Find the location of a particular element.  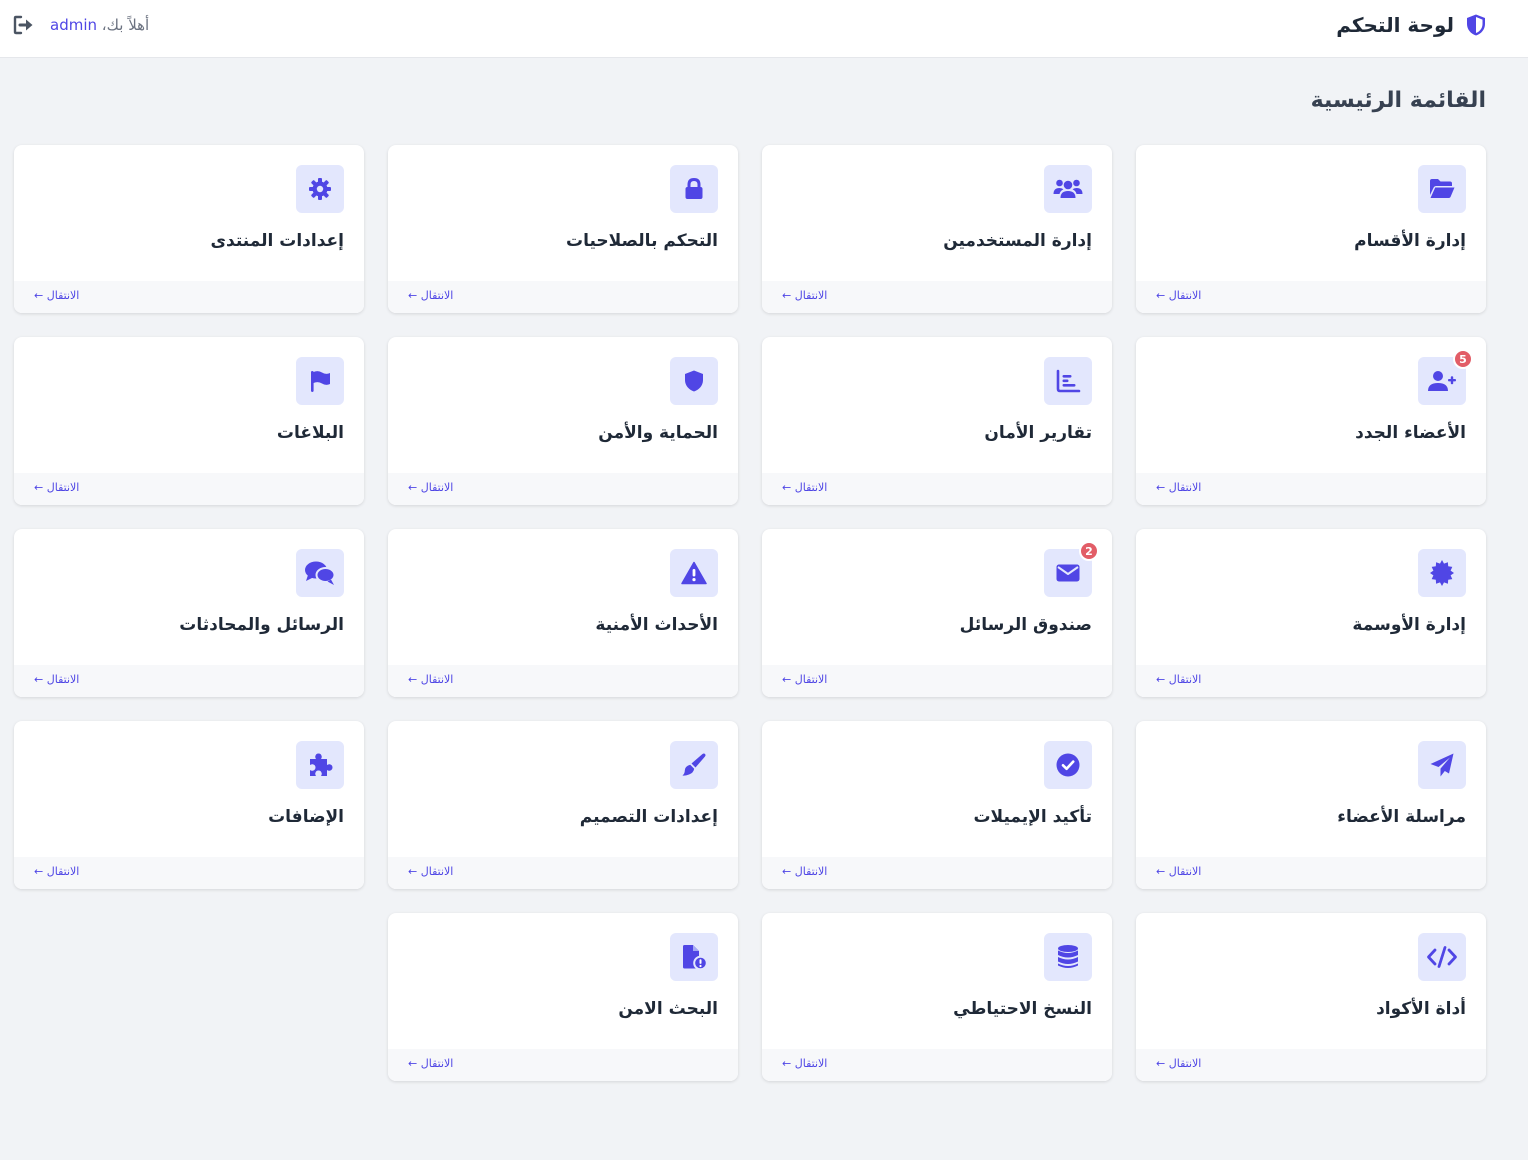

card-title: الأعضاء الجدد is located at coordinates (1410, 433).